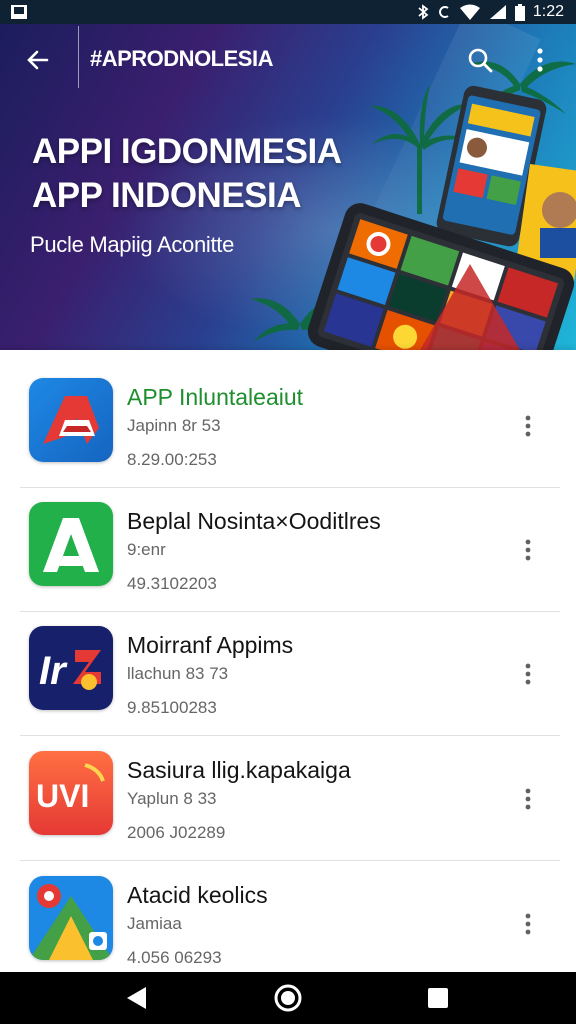 The width and height of the screenshot is (576, 1024). Describe the element at coordinates (290, 924) in the screenshot. I see `app-list-item: Atacid keolics Jamiaa 4.056 06293` at that location.